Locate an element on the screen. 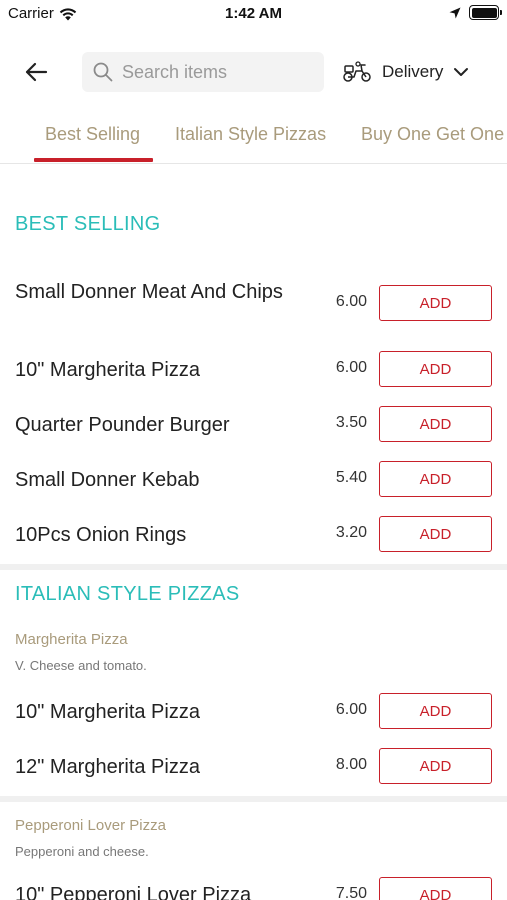 This screenshot has width=507, height=900. group-description: V. Cheese and tomato. is located at coordinates (81, 665).